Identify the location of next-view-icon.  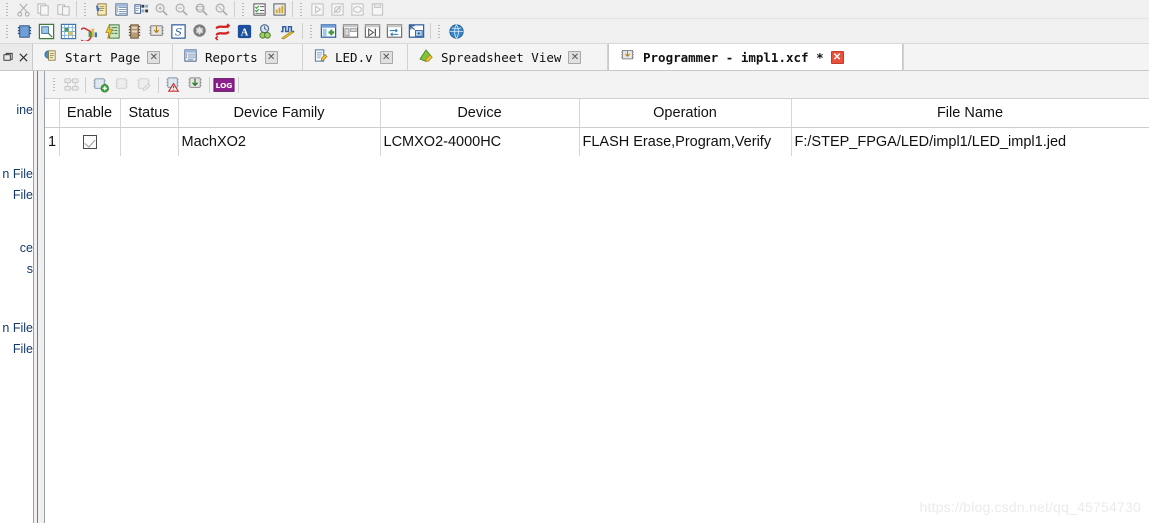
(372, 31).